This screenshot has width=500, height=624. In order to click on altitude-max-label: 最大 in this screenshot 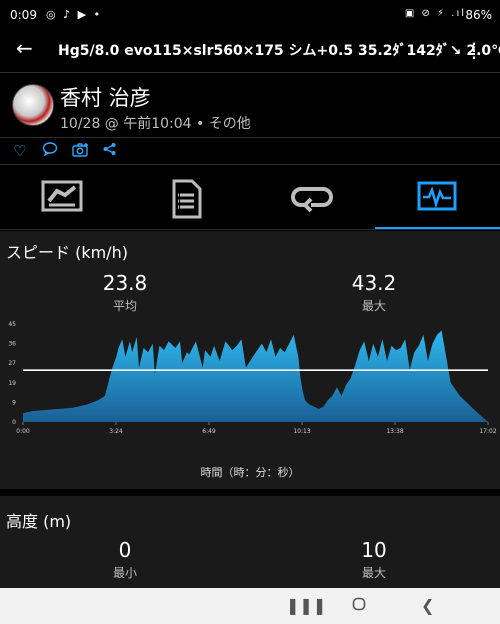, I will do `click(373, 573)`.